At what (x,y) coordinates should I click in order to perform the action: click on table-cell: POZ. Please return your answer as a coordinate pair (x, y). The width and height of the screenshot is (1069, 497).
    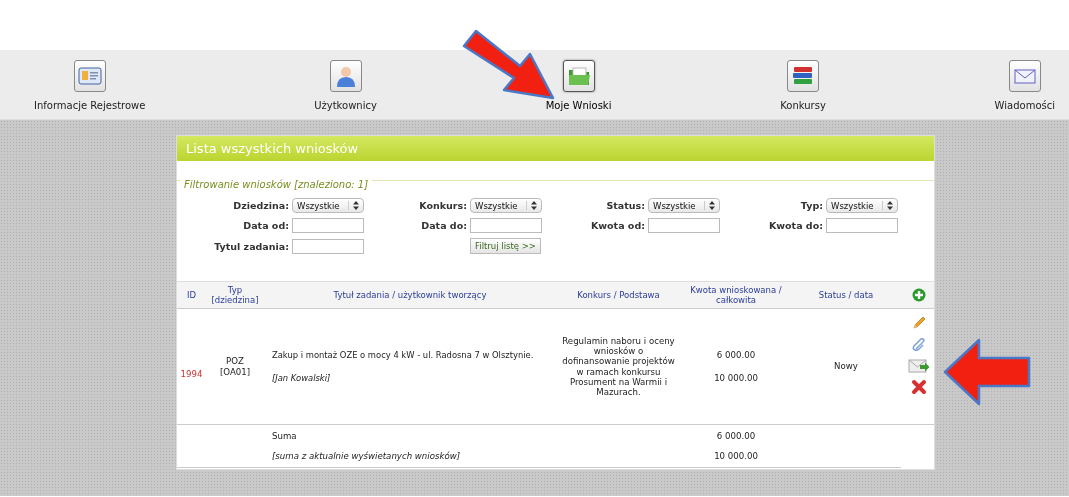
    Looking at the image, I should click on (235, 361).